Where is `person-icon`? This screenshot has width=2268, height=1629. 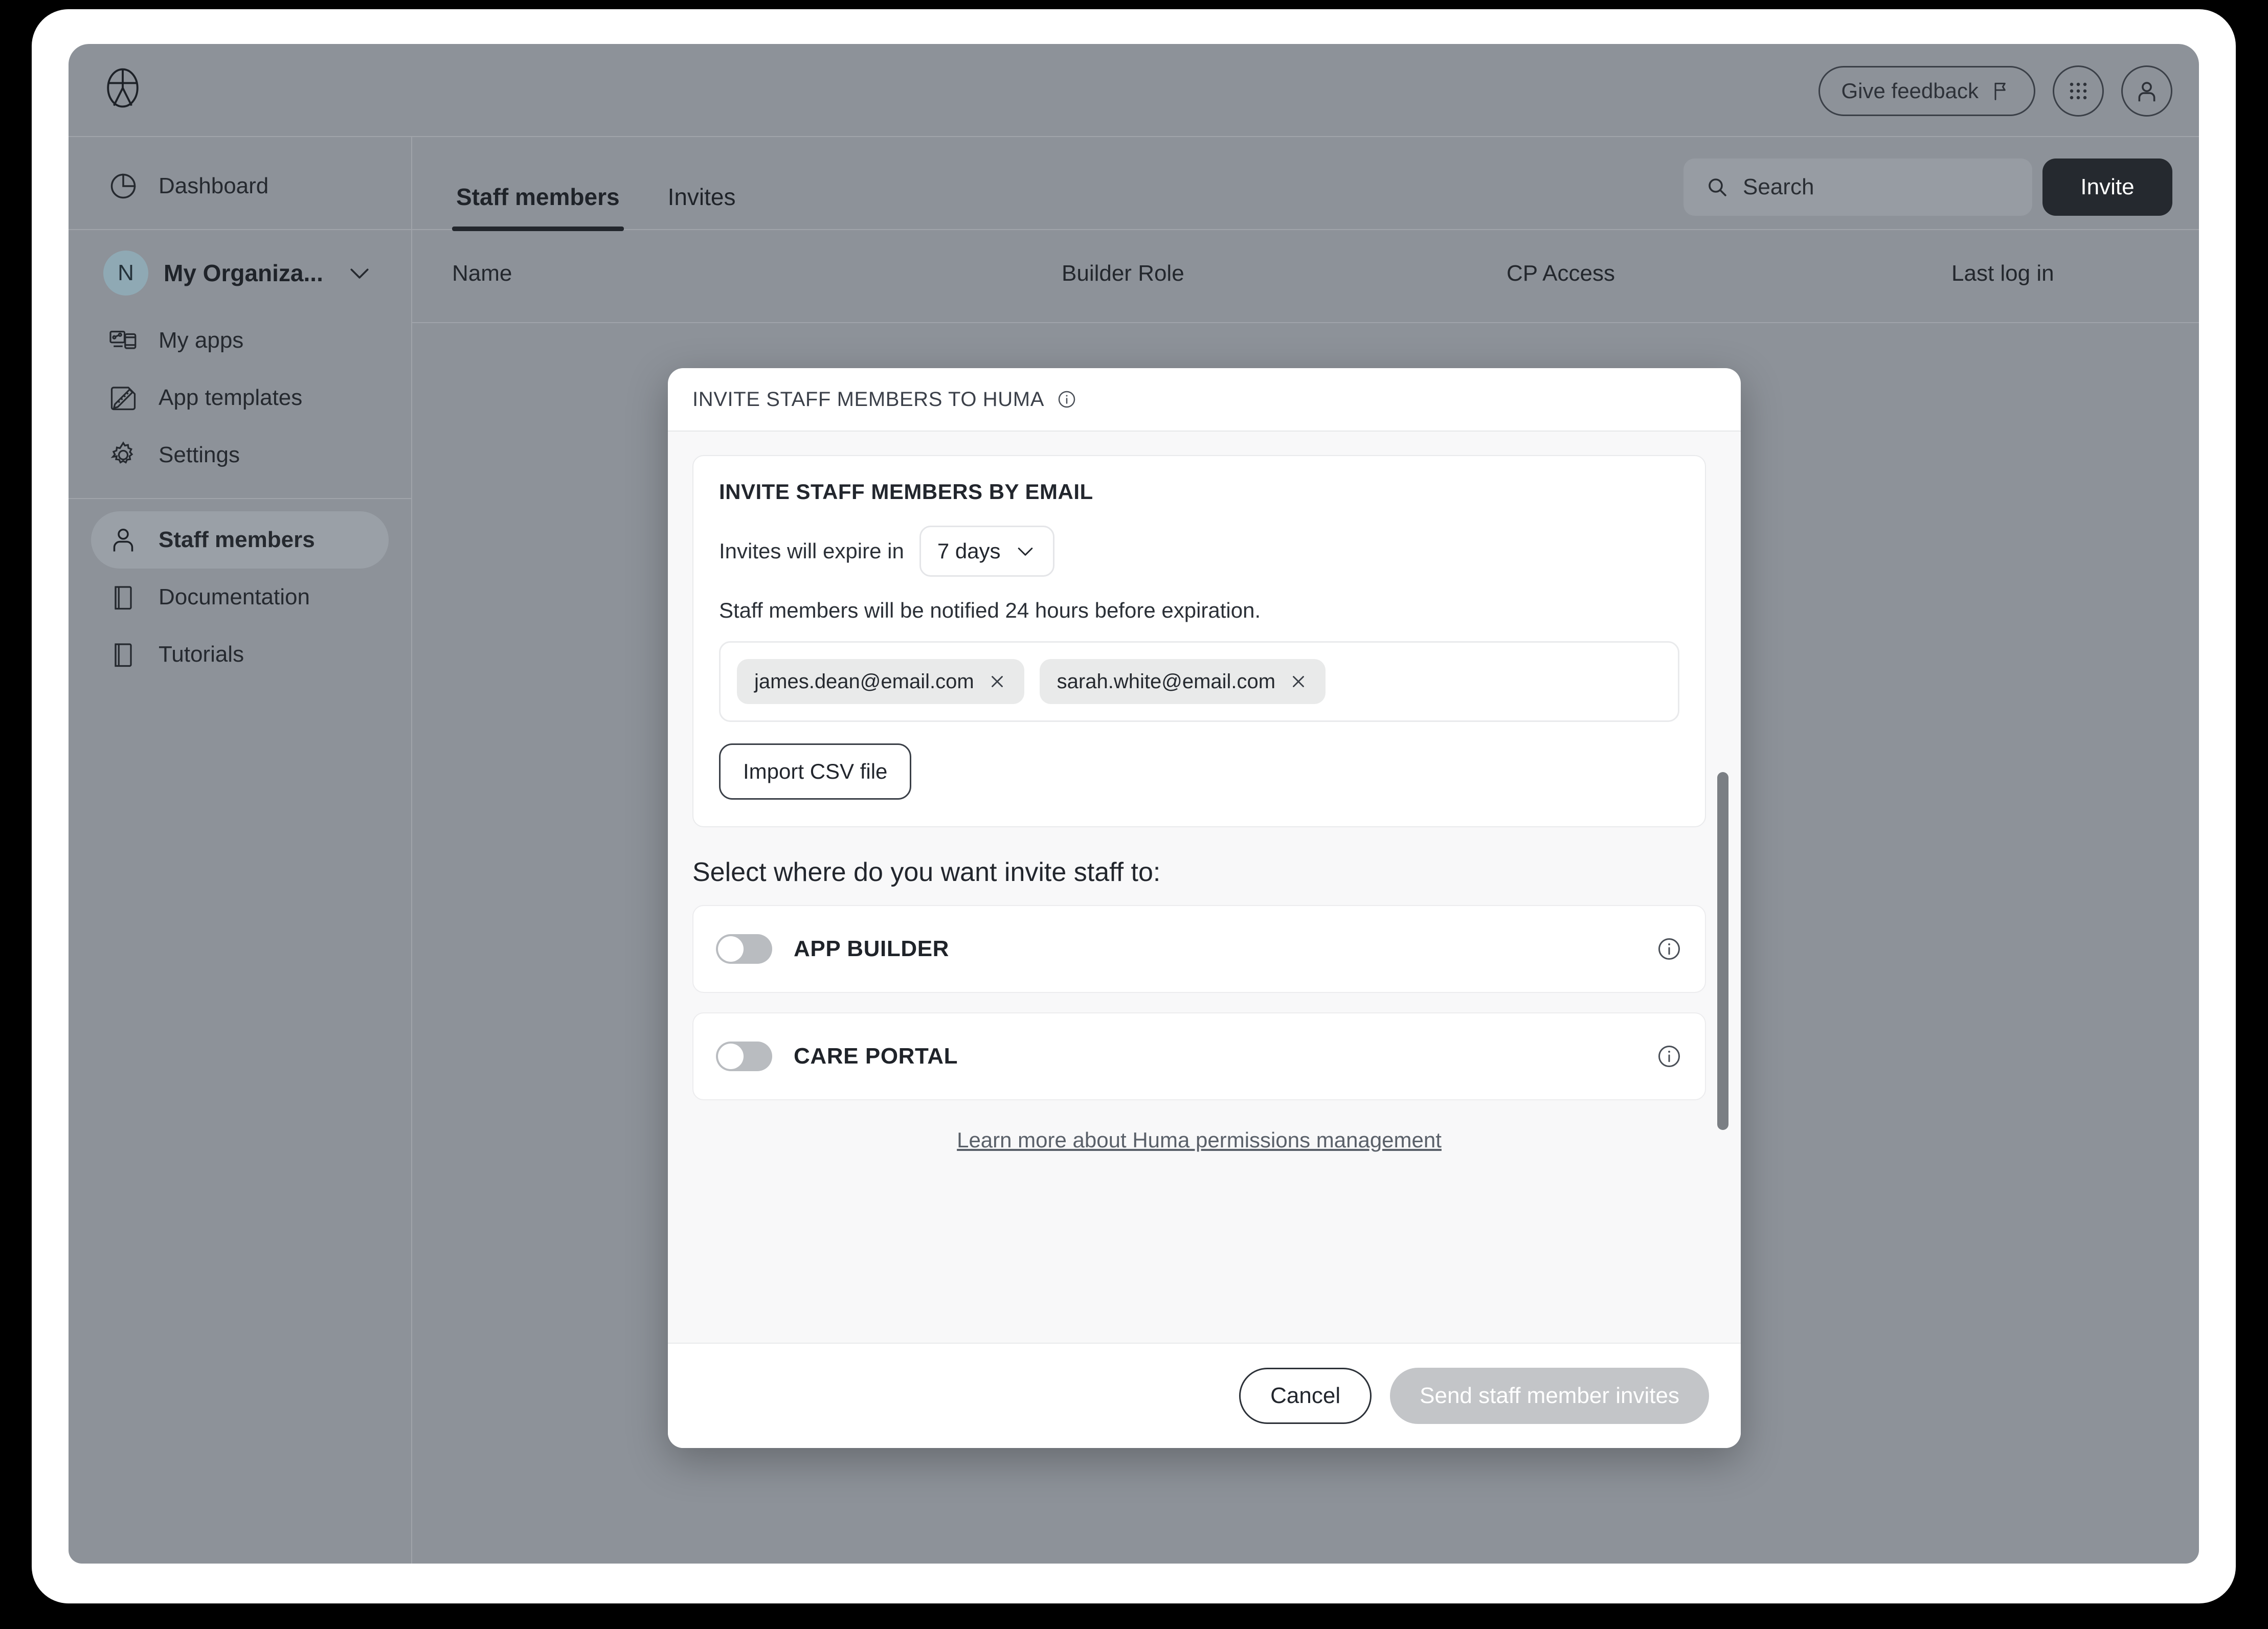 person-icon is located at coordinates (123, 540).